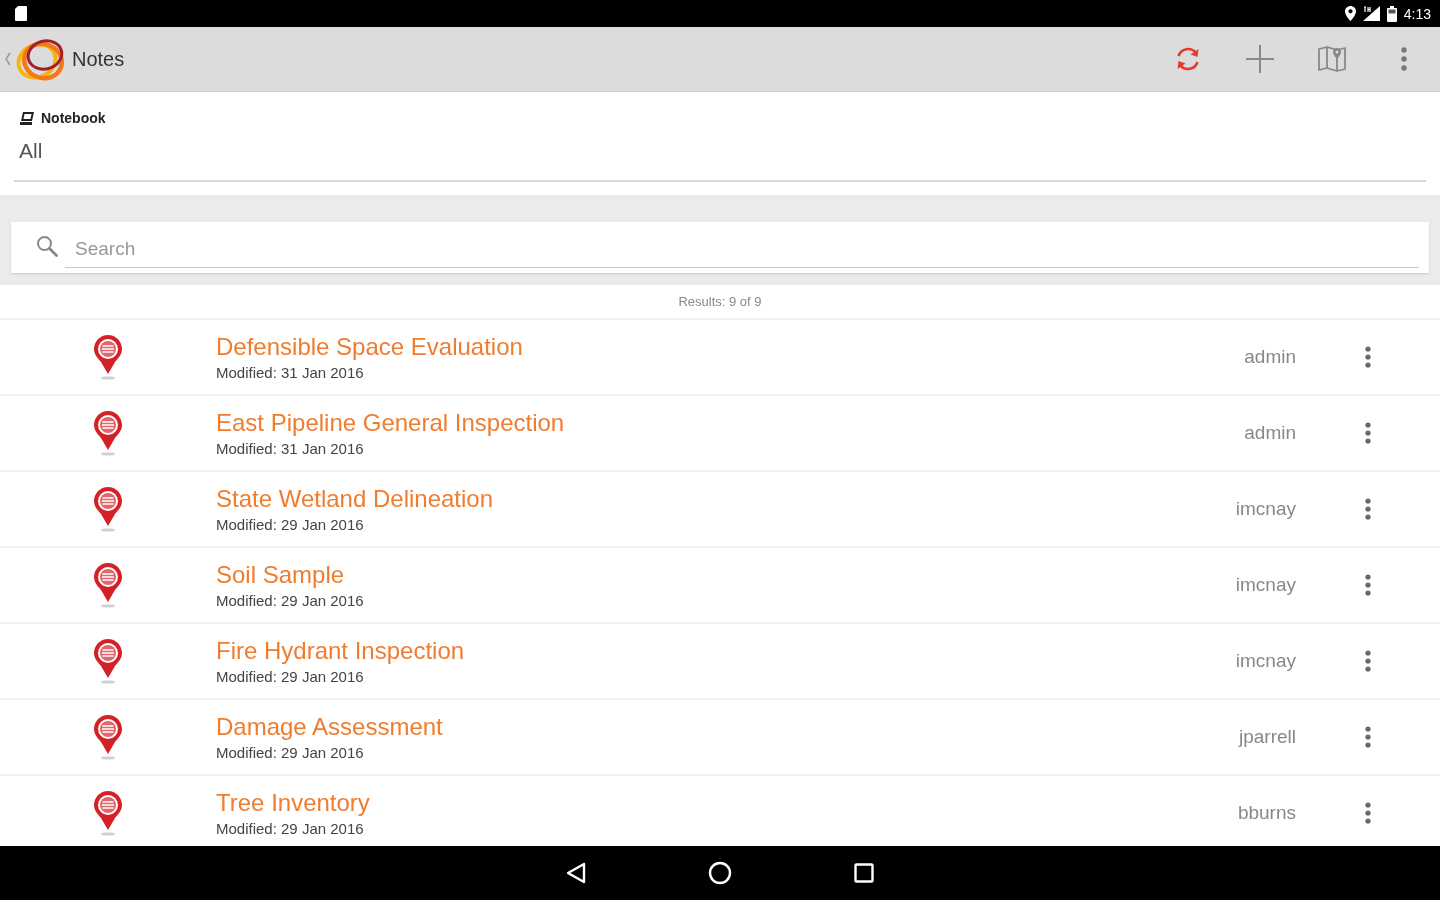 This screenshot has height=900, width=1440. Describe the element at coordinates (1332, 59) in the screenshot. I see `map-icon` at that location.